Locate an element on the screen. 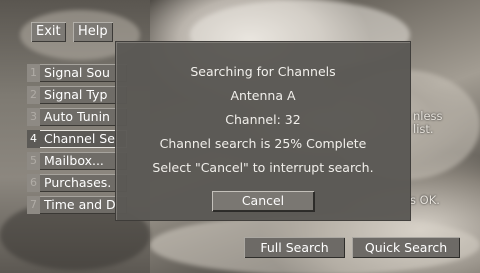  menu-item-number: 4 is located at coordinates (33, 139).